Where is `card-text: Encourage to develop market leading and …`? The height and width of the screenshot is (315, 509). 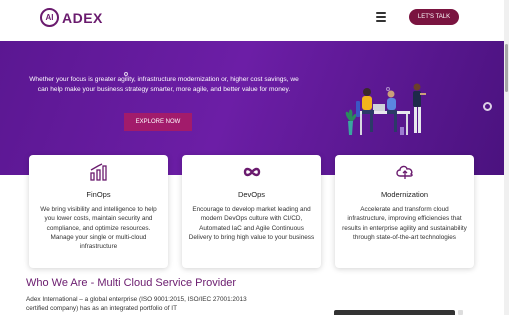
card-text: Encourage to develop market leading and … is located at coordinates (251, 223).